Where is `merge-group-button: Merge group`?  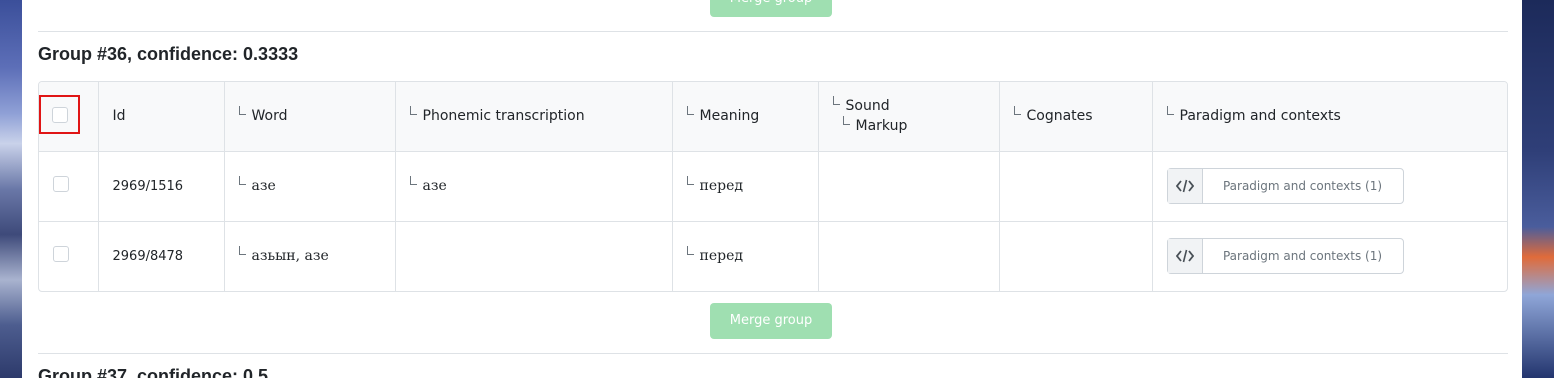
merge-group-button: Merge group is located at coordinates (771, 321).